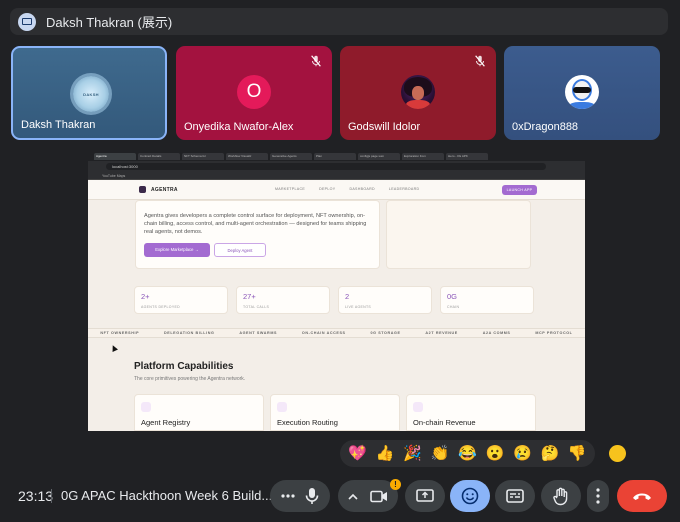 This screenshot has height=522, width=680. Describe the element at coordinates (115, 156) in the screenshot. I see `browser-tab: Agentra` at that location.